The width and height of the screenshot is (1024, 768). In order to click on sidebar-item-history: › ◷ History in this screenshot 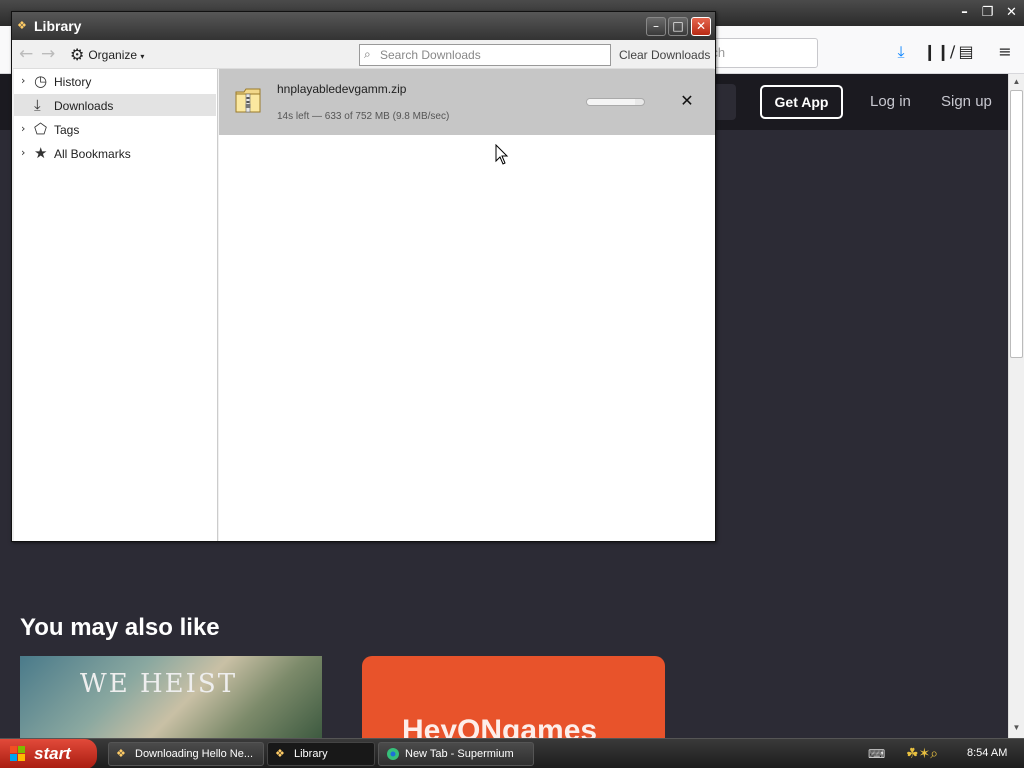, I will do `click(115, 81)`.